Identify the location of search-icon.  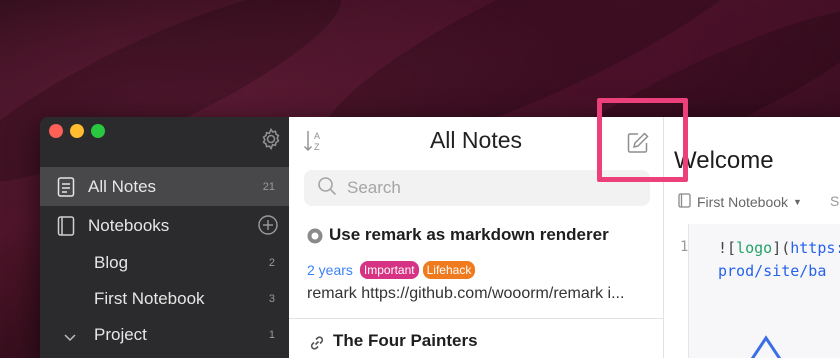
(327, 188).